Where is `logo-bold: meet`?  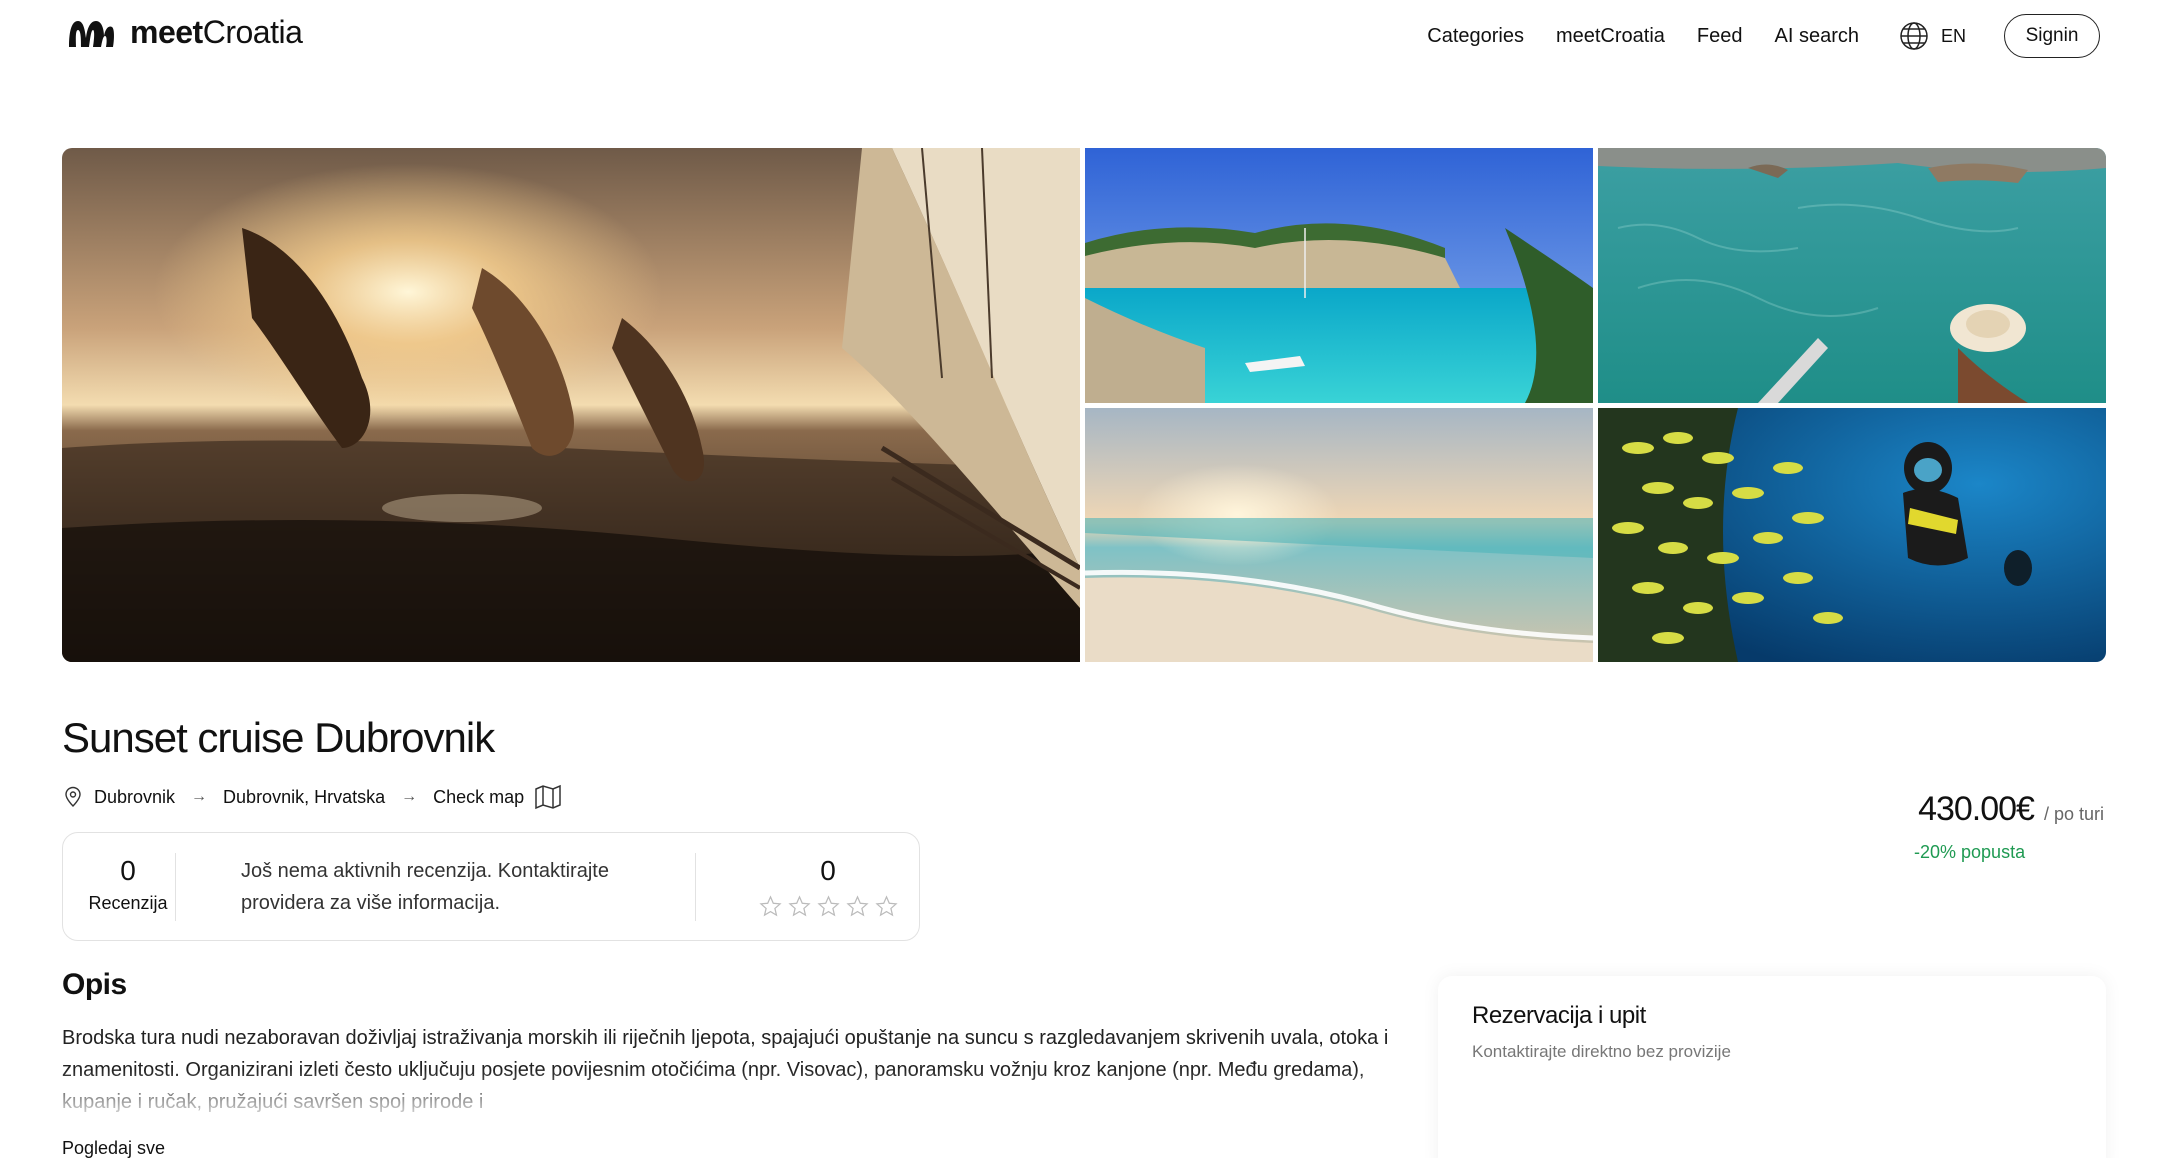 logo-bold: meet is located at coordinates (166, 32).